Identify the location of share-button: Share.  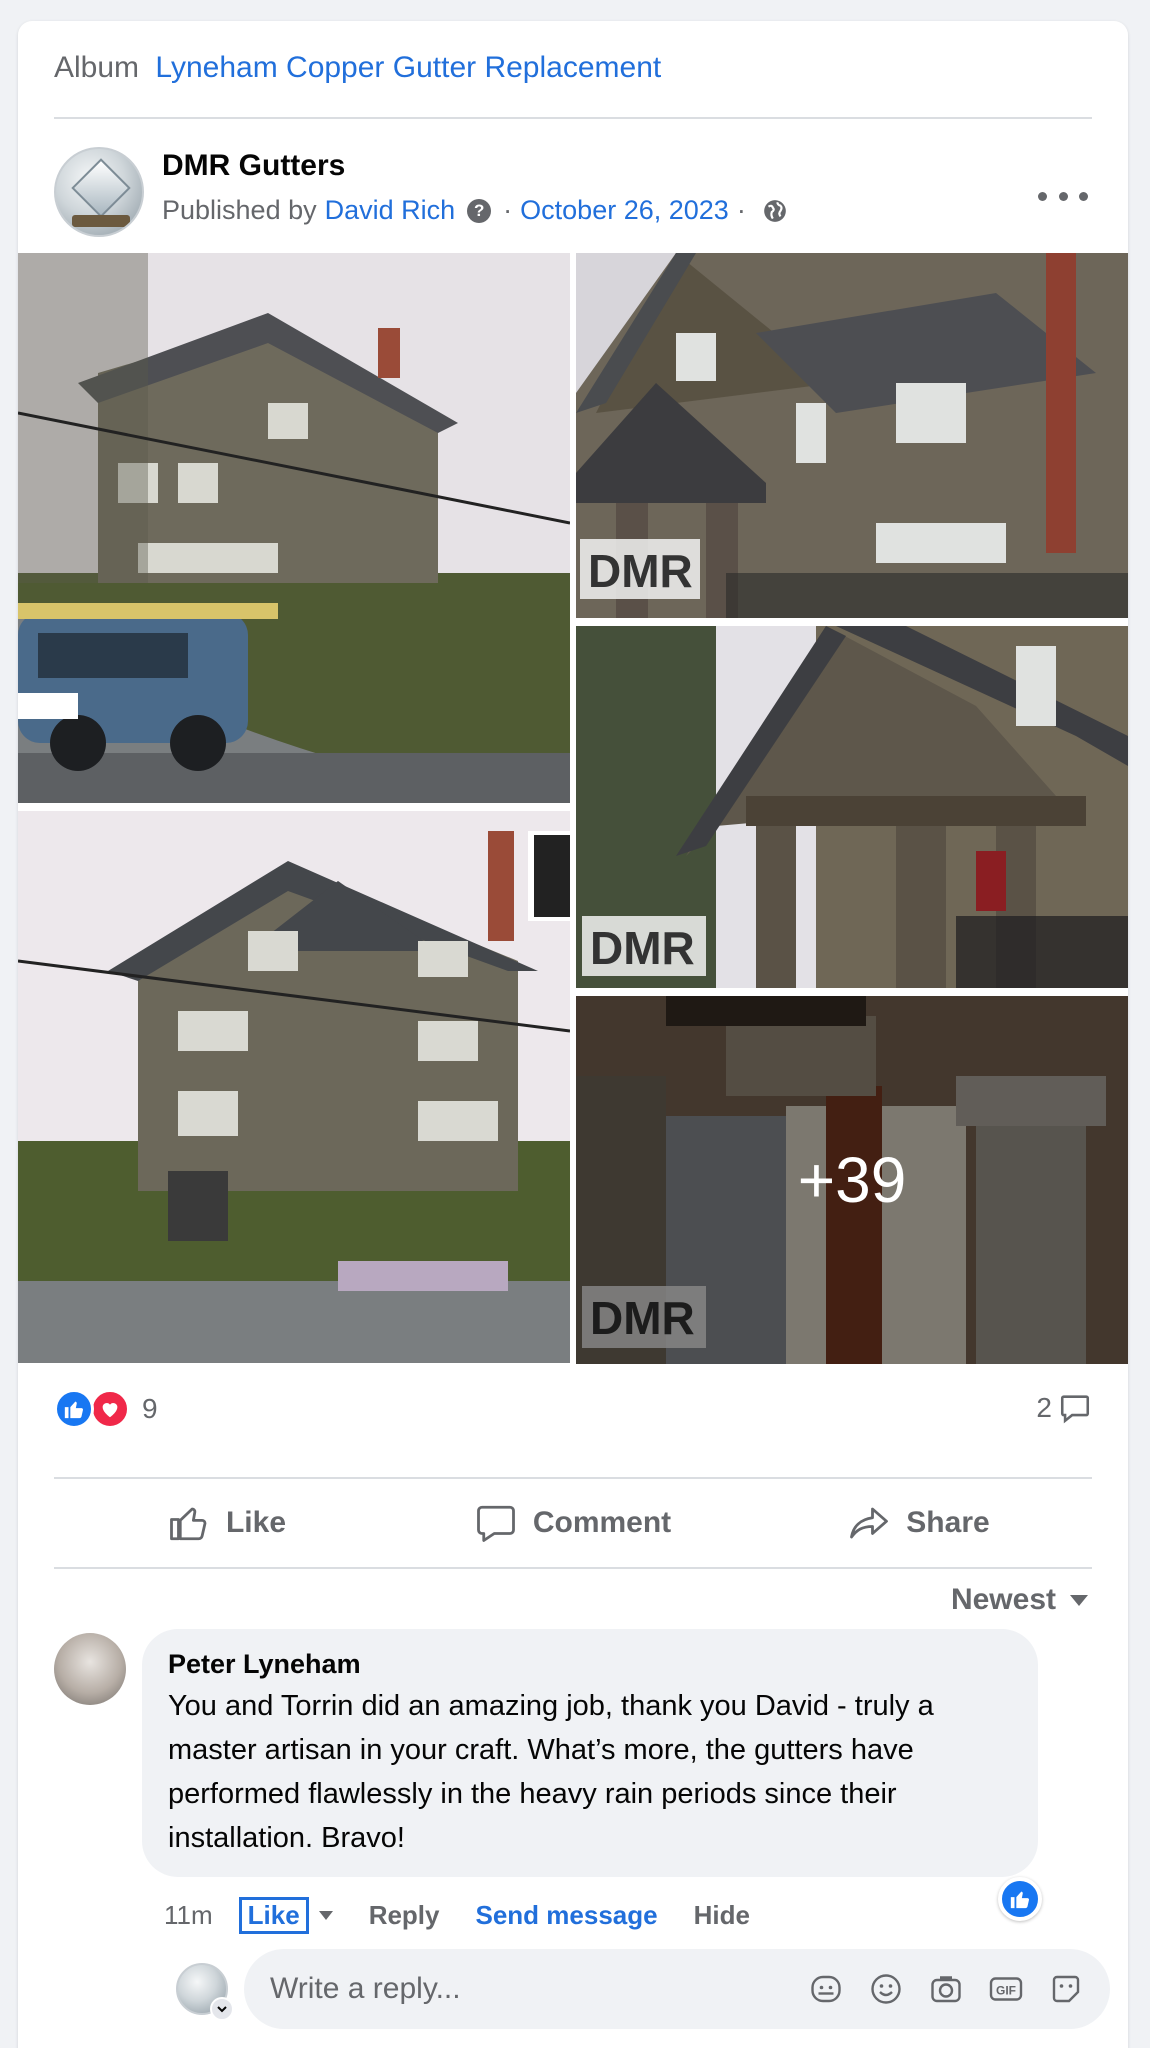
(919, 1523).